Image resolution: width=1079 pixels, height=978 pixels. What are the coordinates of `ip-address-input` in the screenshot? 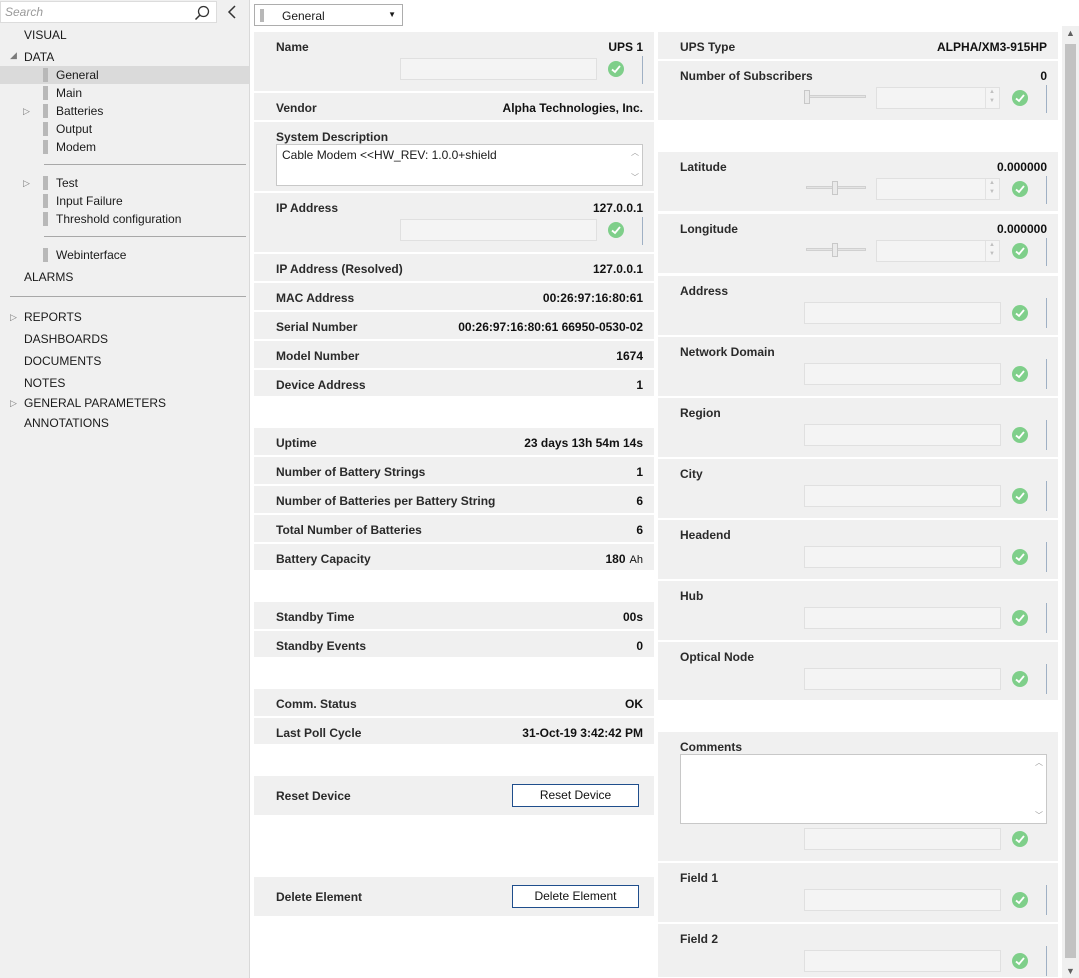 It's located at (498, 230).